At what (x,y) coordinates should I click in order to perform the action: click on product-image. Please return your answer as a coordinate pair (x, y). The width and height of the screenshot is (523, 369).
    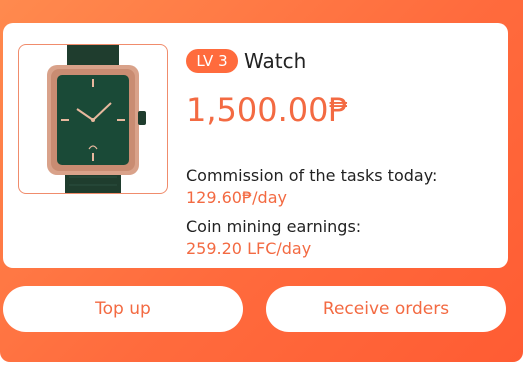
    Looking at the image, I should click on (93, 119).